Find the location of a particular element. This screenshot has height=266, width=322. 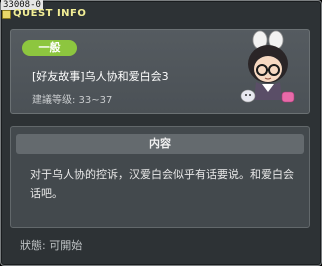

quest-window-icon is located at coordinates (6, 14).